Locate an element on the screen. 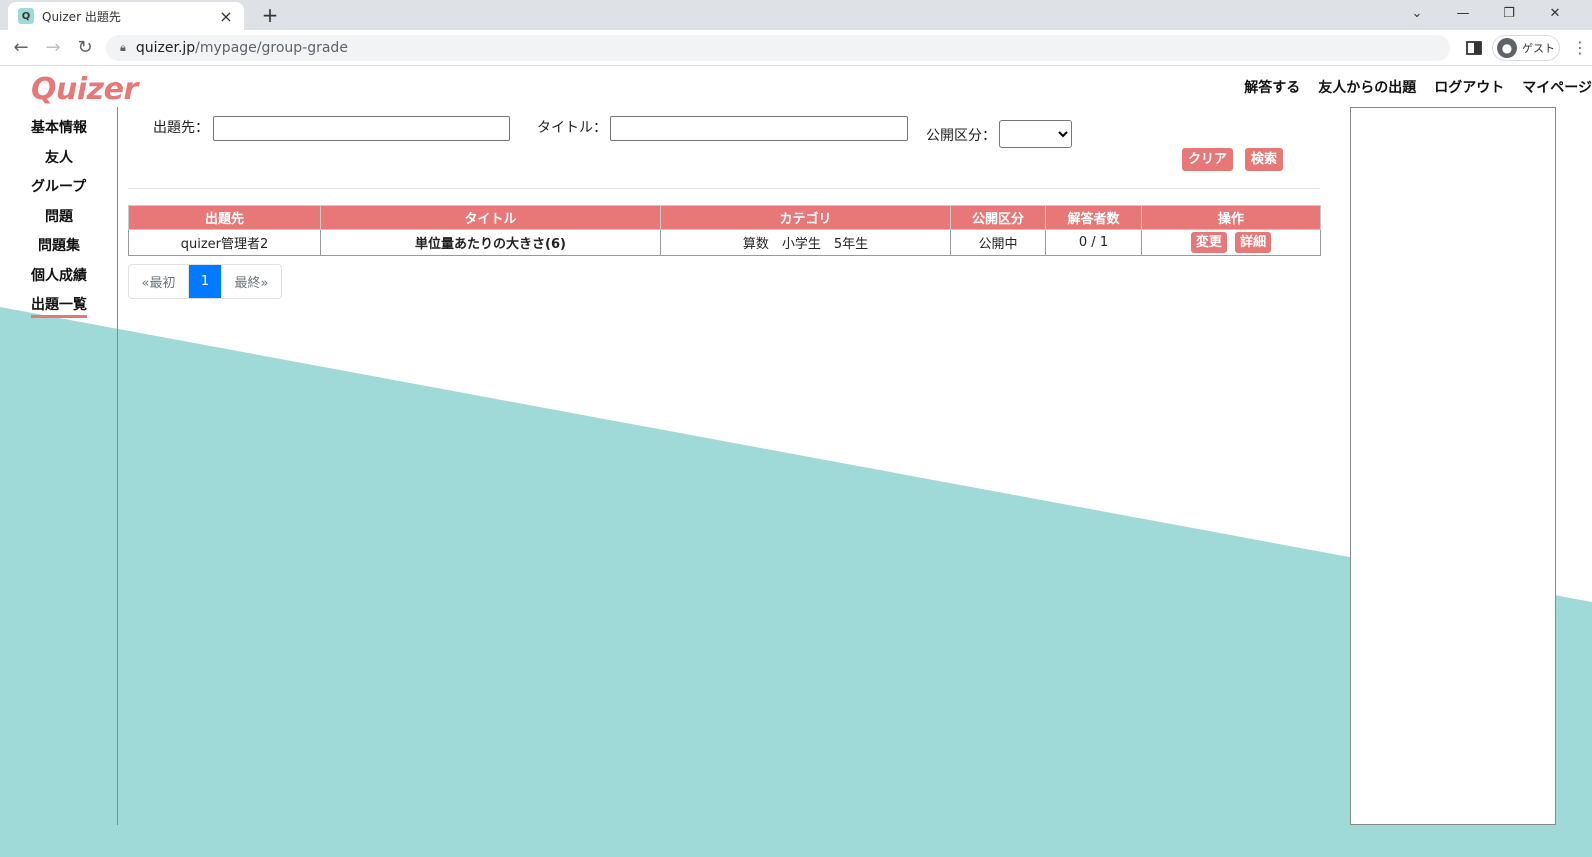 The height and width of the screenshot is (857, 1592). table-header-row: 出題先 タイトル カテゴリ 公開区分 解答者数 操作 is located at coordinates (724, 217).